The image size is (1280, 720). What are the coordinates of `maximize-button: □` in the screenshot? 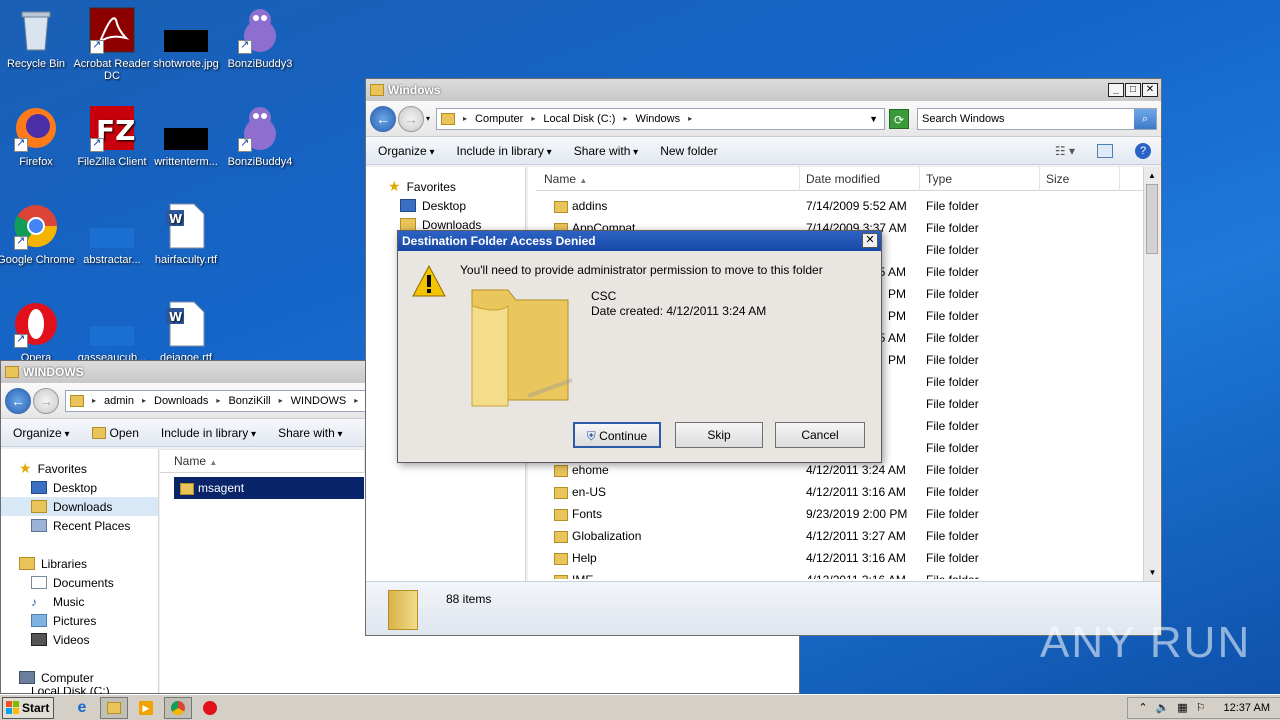 It's located at (1133, 90).